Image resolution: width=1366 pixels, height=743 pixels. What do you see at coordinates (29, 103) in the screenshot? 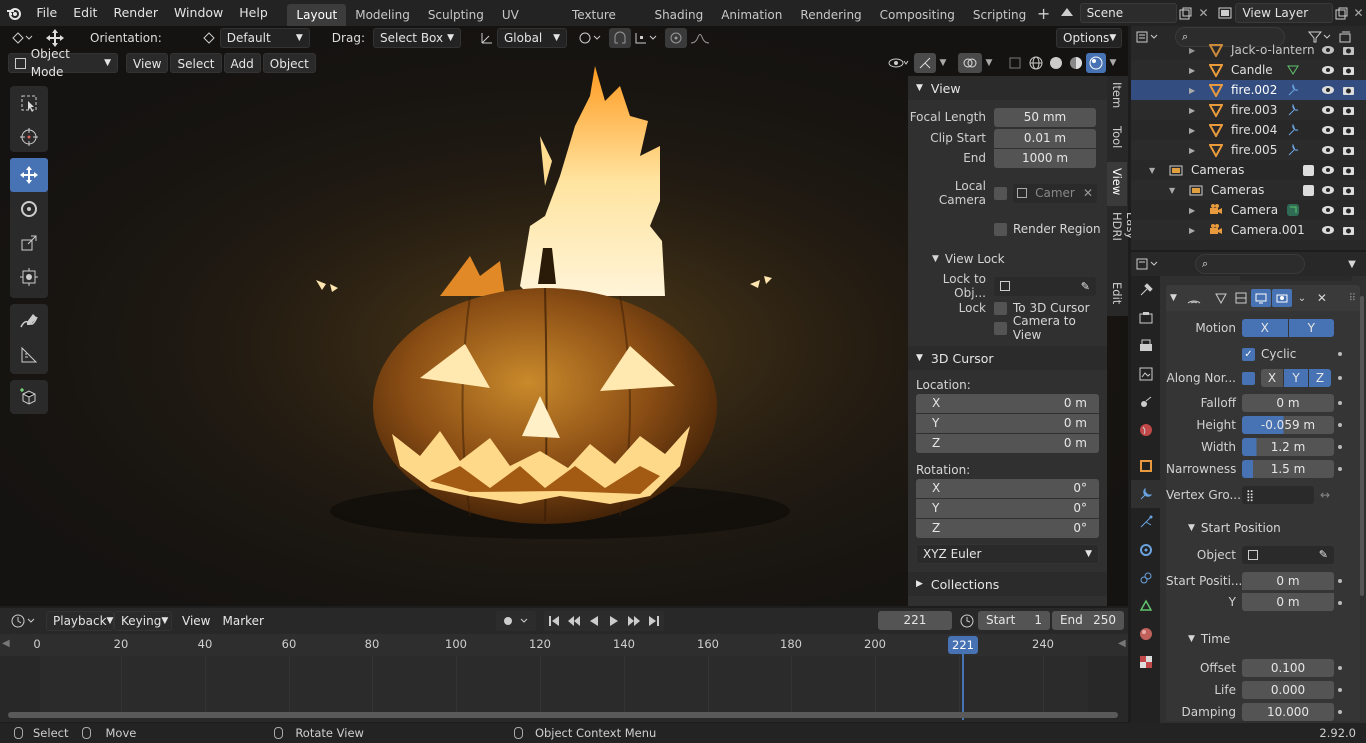
I see `select-box-tool` at bounding box center [29, 103].